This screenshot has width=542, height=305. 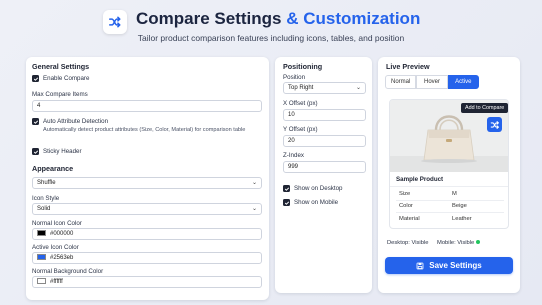 I want to click on mobile-status: Mobile: Visible, so click(x=456, y=243).